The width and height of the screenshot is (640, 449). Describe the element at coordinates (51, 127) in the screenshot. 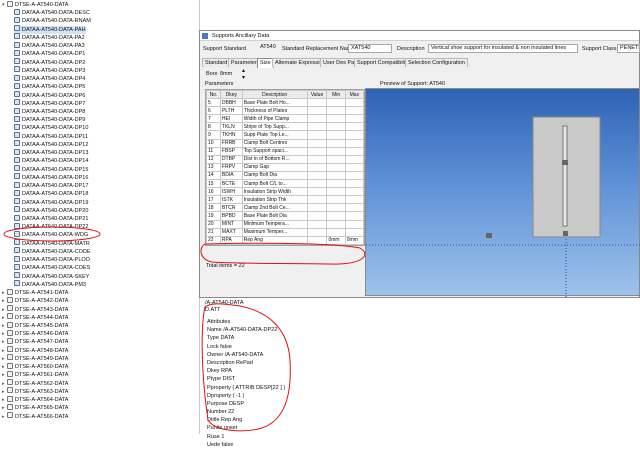

I see `tree-data-node: DATAA-AT540-DATA-DP10` at that location.